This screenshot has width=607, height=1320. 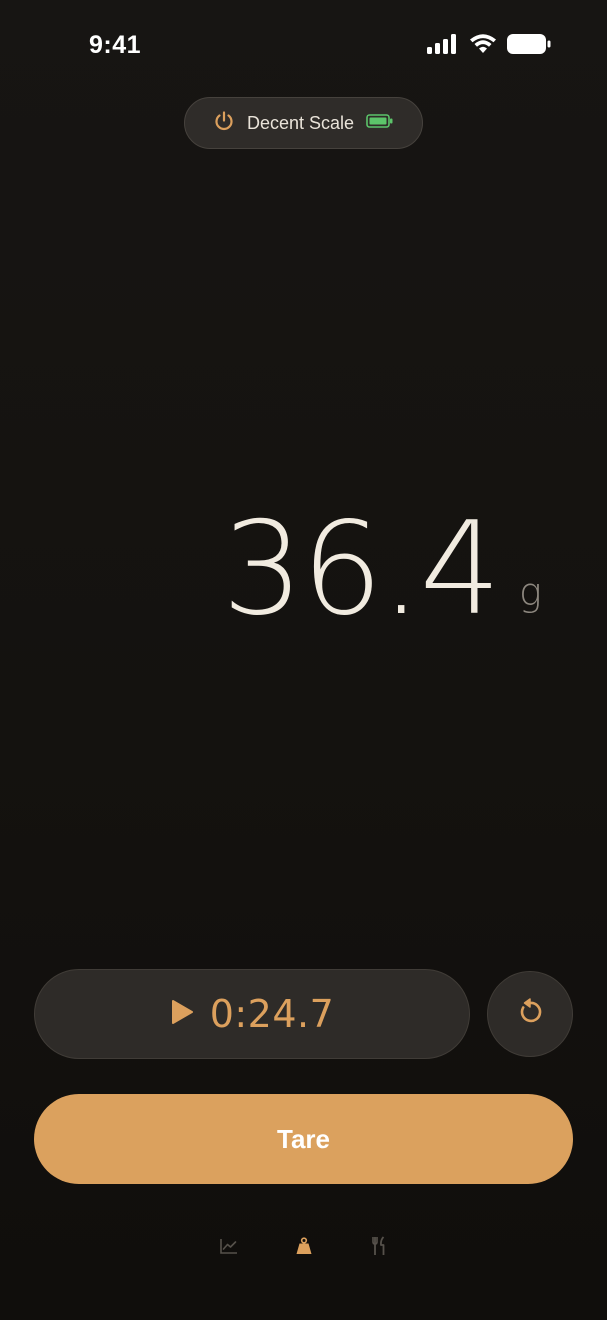 What do you see at coordinates (483, 46) in the screenshot?
I see `wifi-icon` at bounding box center [483, 46].